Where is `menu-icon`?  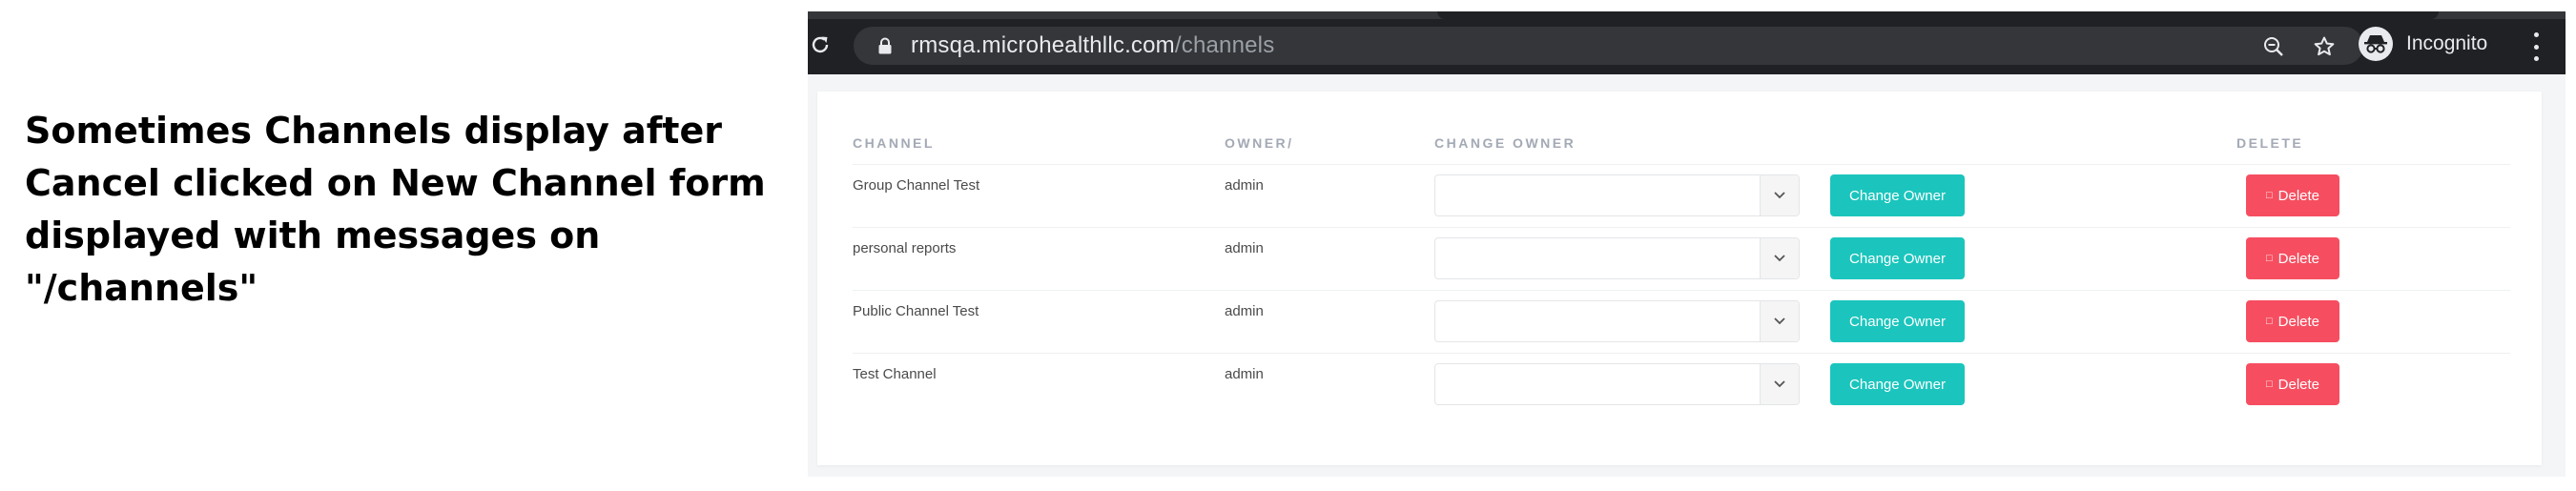
menu-icon is located at coordinates (2536, 46).